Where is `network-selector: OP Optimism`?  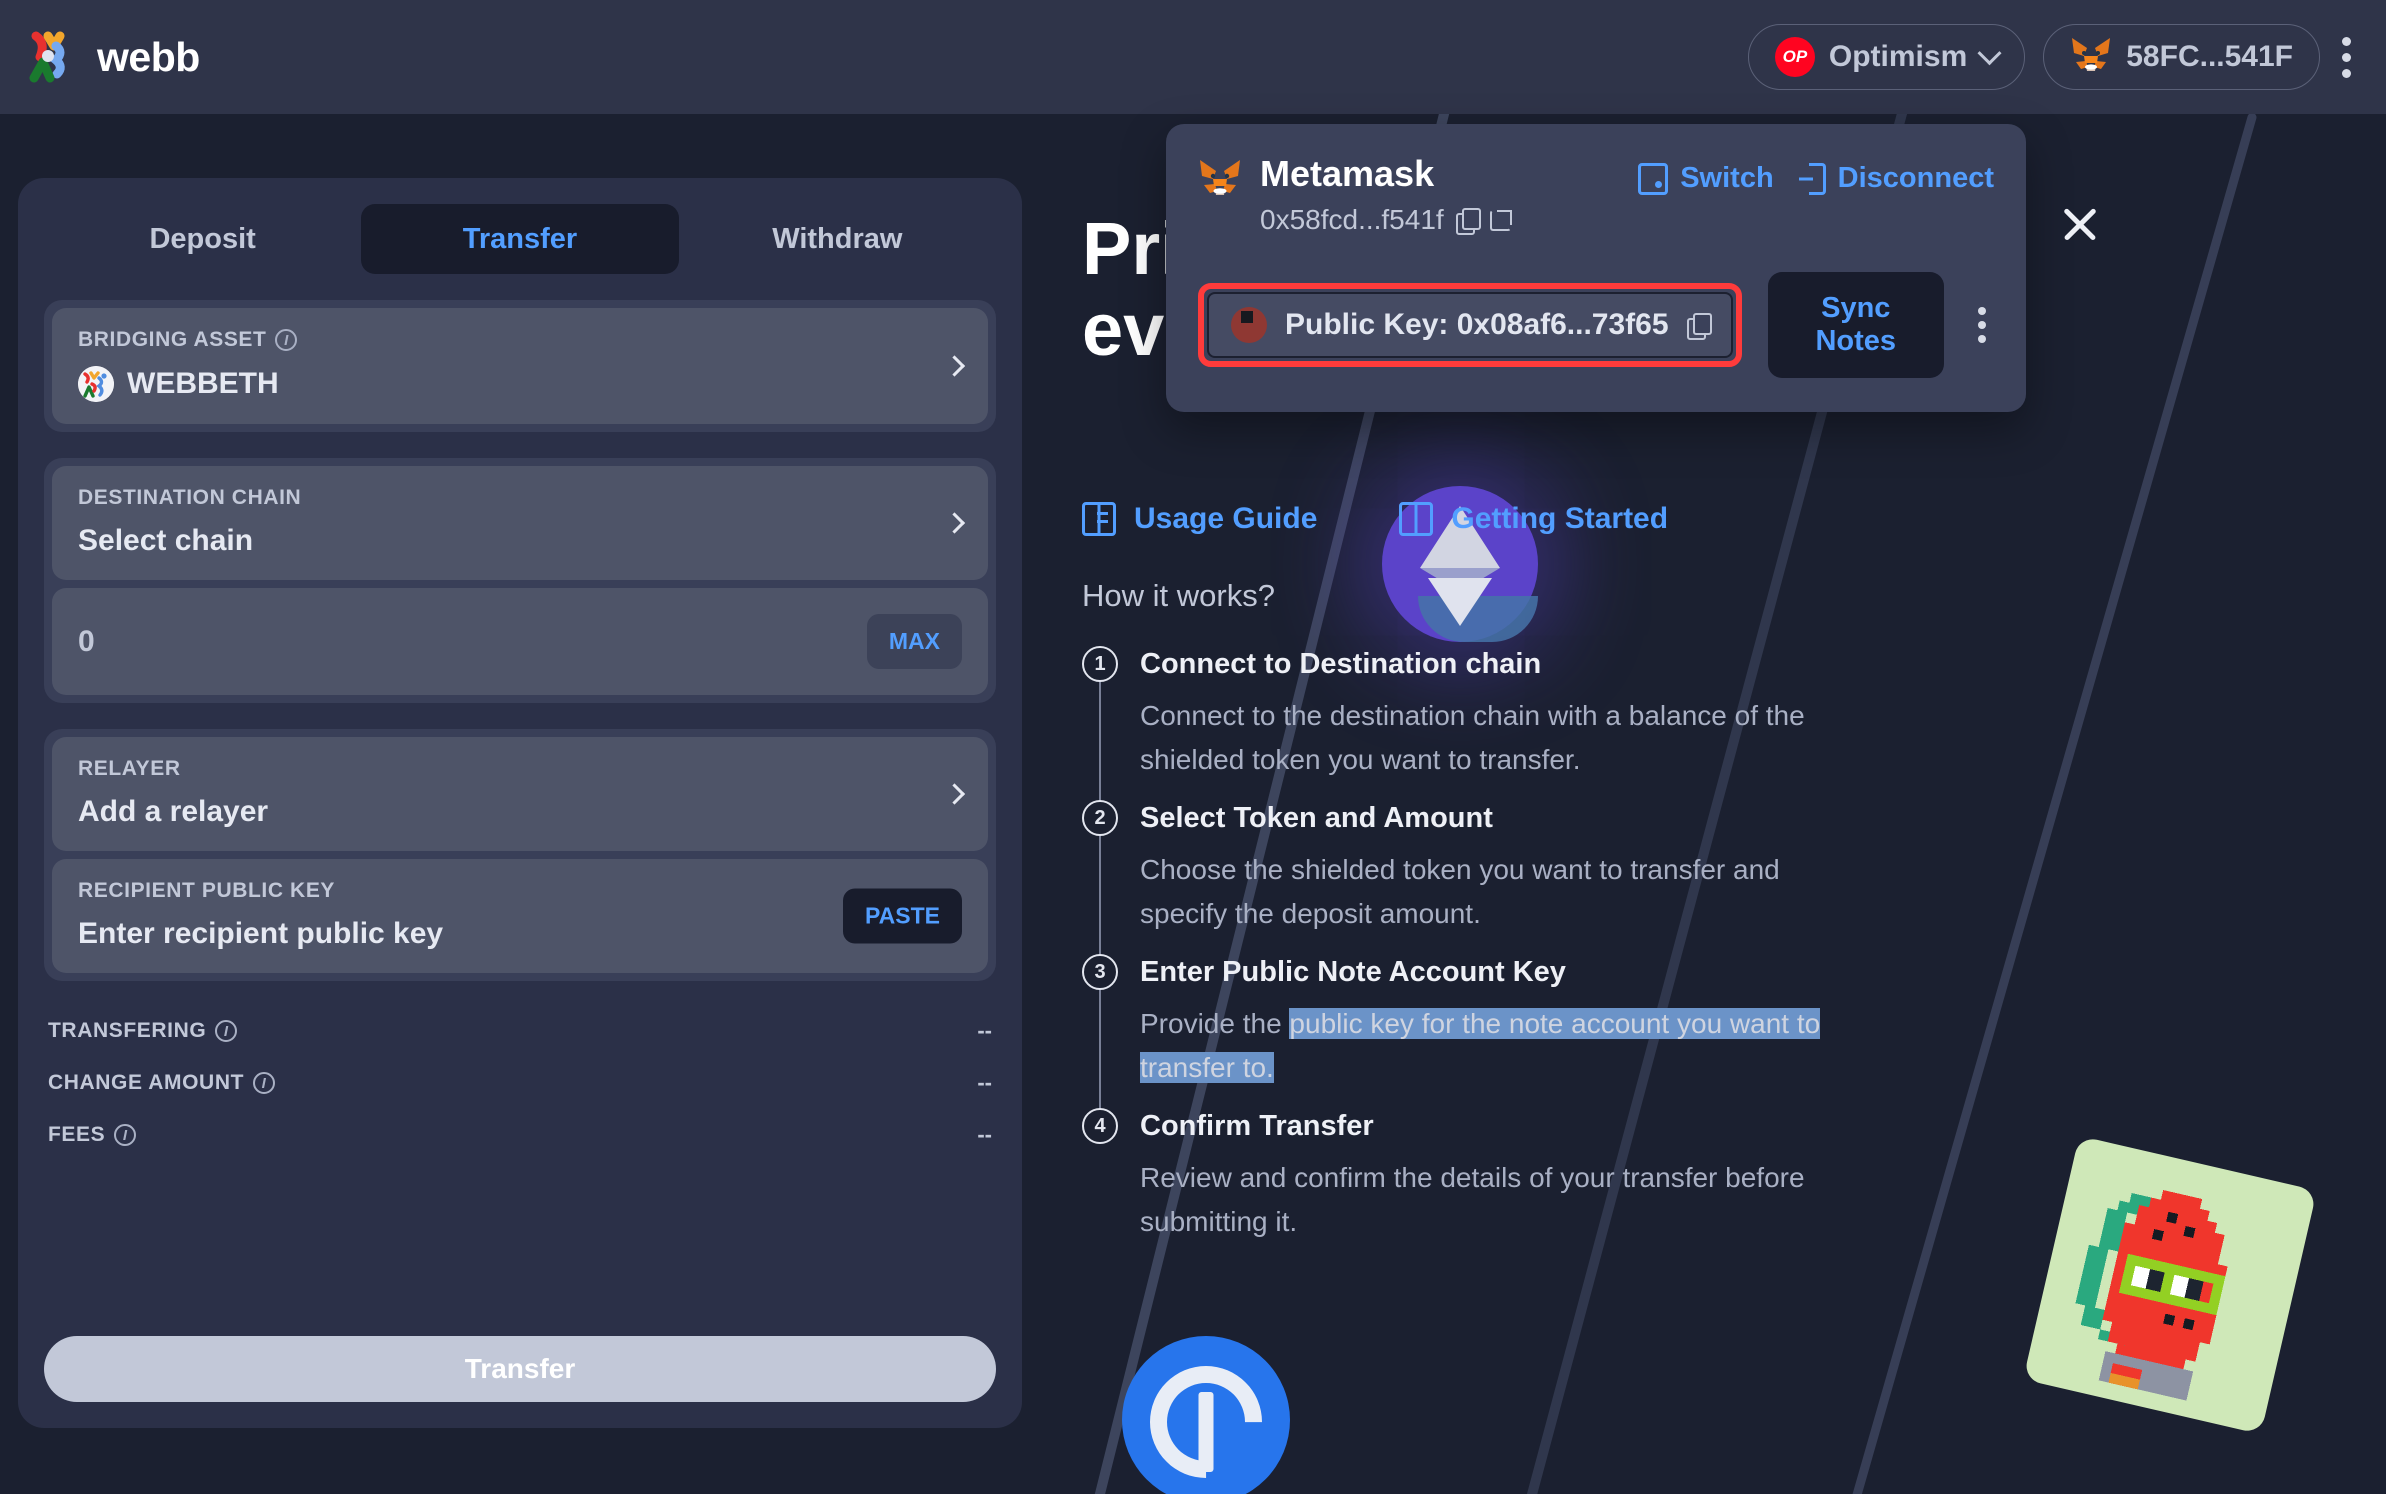
network-selector: OP Optimism is located at coordinates (1886, 57).